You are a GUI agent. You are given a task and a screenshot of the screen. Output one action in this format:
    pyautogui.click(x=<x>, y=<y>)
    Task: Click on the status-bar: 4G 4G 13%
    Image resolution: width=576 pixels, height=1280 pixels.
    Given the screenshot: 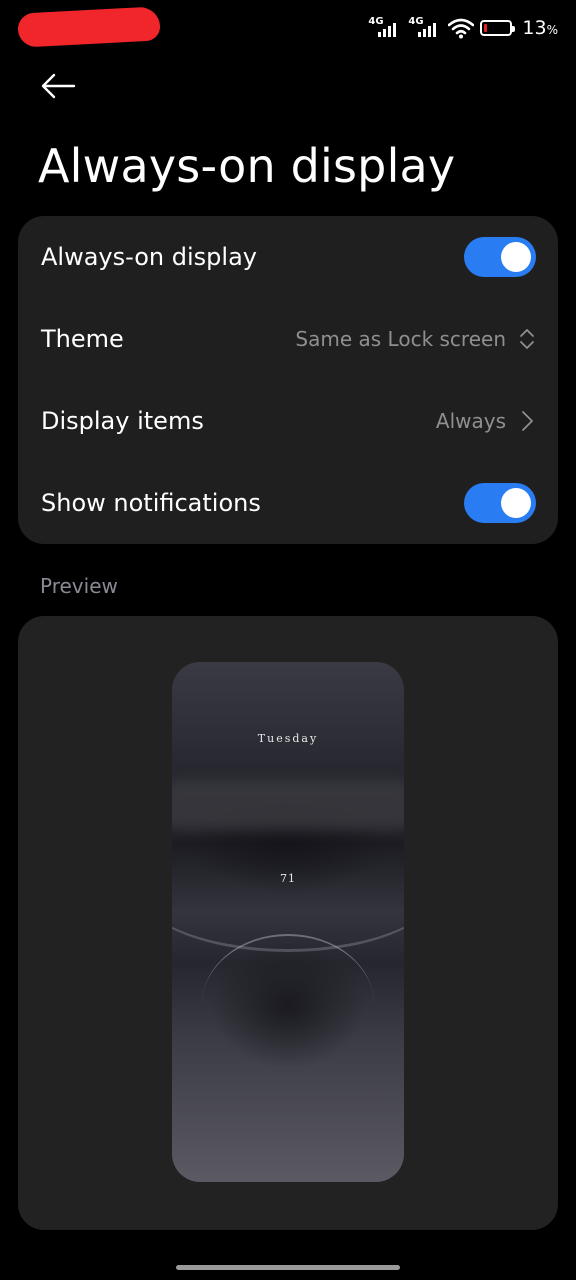 What is the action you would take?
    pyautogui.click(x=288, y=28)
    